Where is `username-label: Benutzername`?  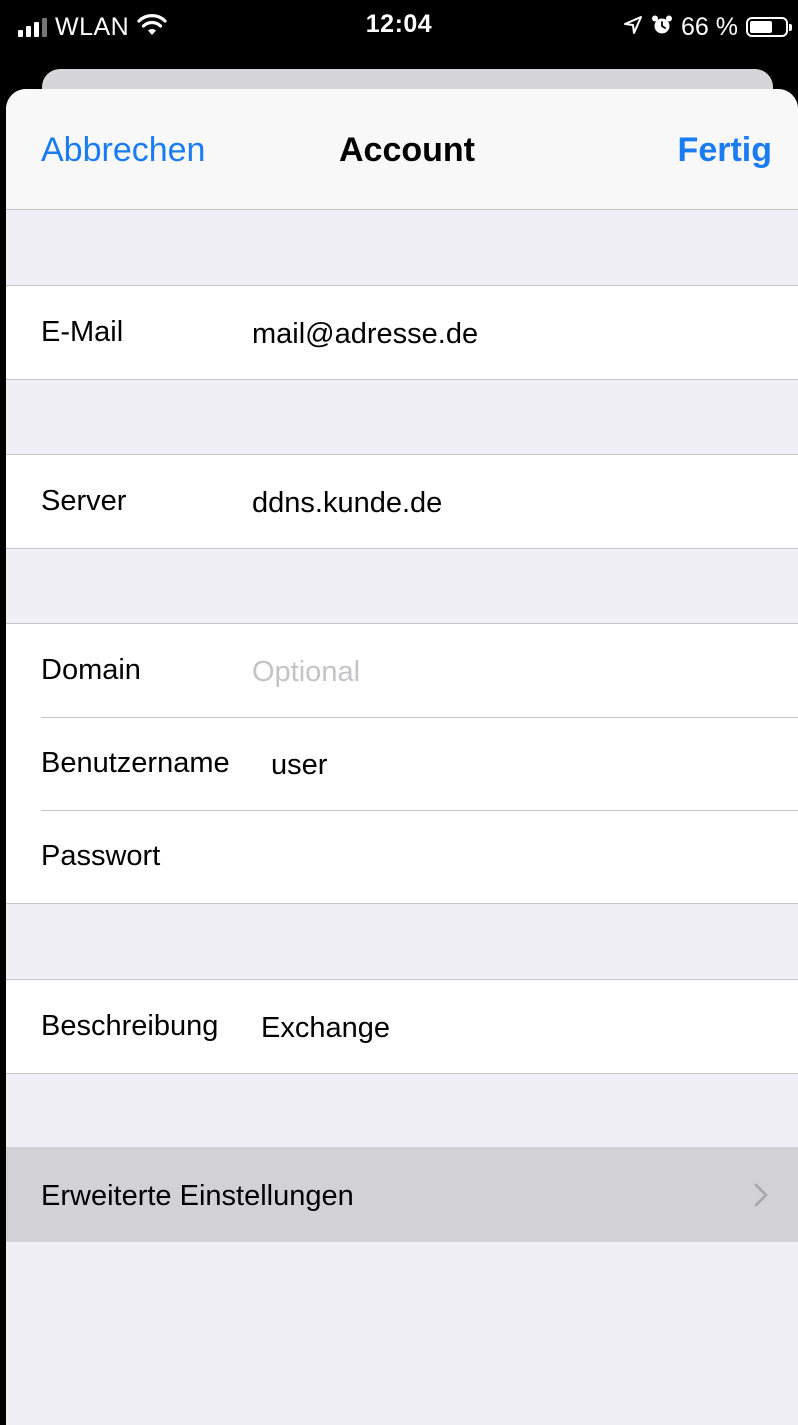
username-label: Benutzername is located at coordinates (135, 763).